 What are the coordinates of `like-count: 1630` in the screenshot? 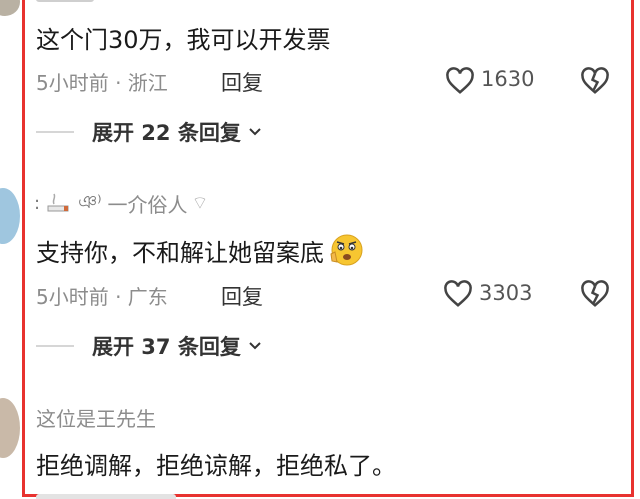 It's located at (508, 79).